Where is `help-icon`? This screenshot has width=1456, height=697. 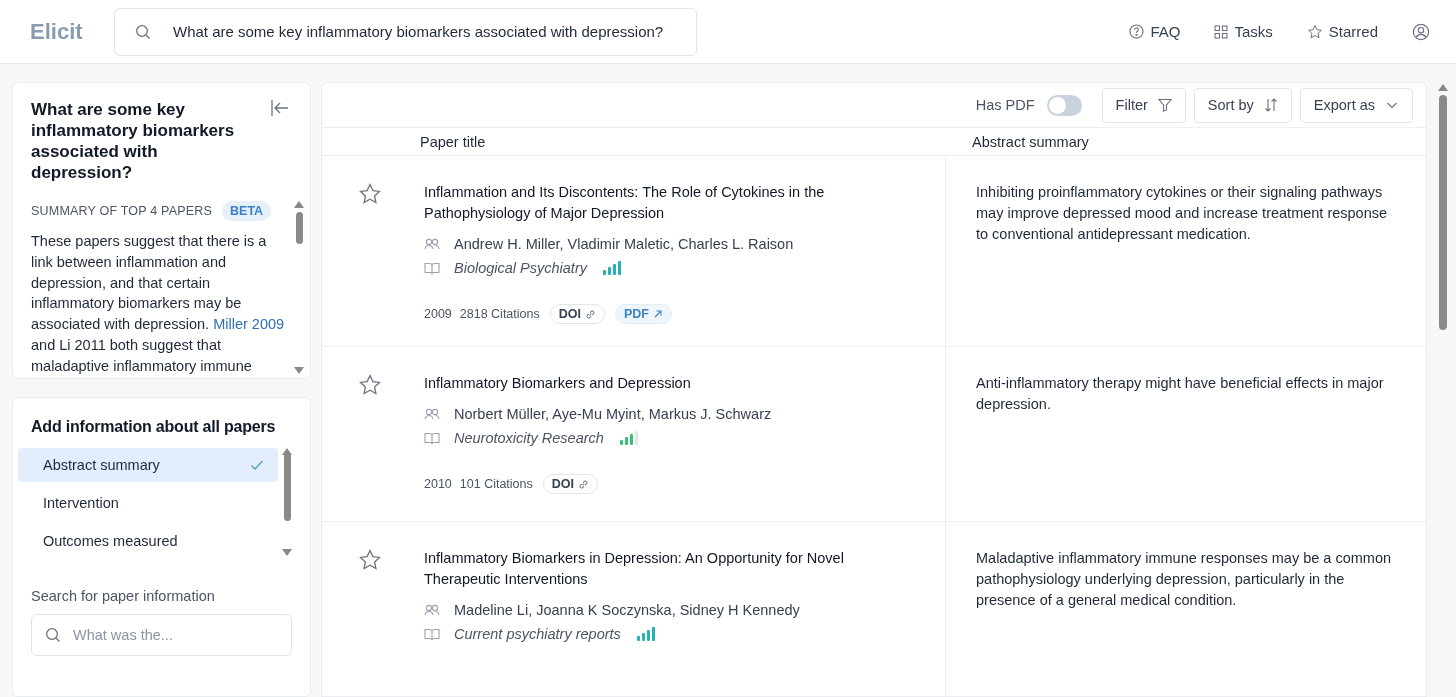
help-icon is located at coordinates (1137, 31).